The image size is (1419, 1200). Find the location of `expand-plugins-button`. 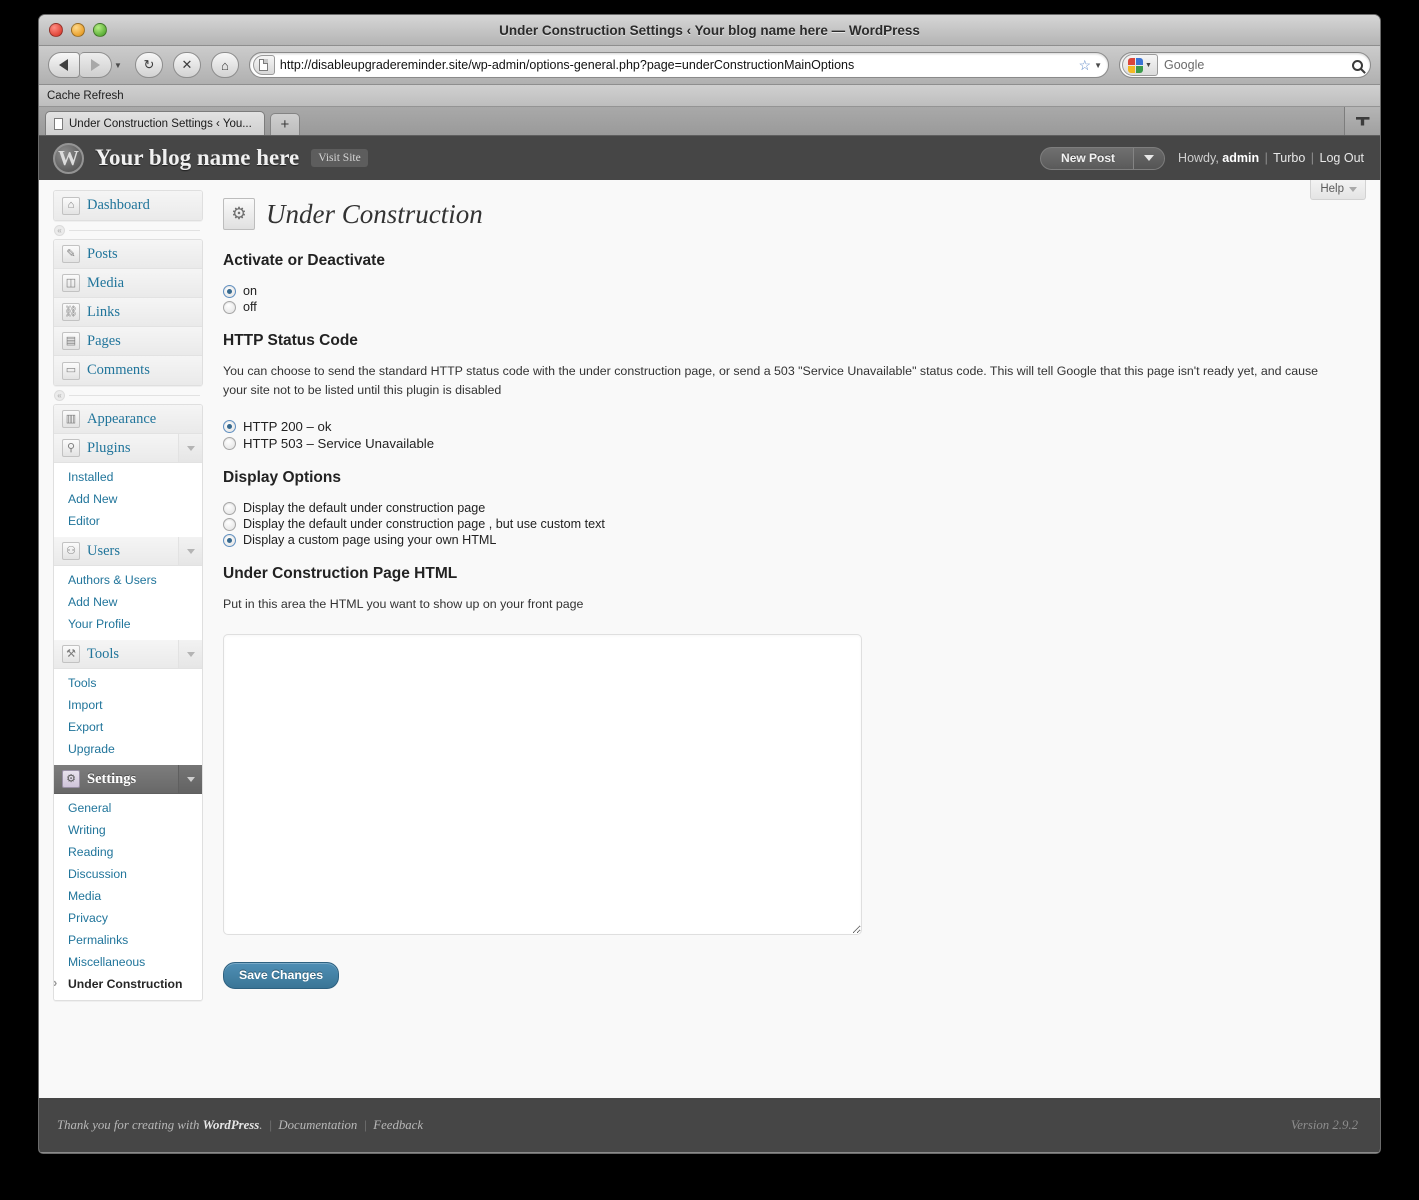

expand-plugins-button is located at coordinates (190, 448).